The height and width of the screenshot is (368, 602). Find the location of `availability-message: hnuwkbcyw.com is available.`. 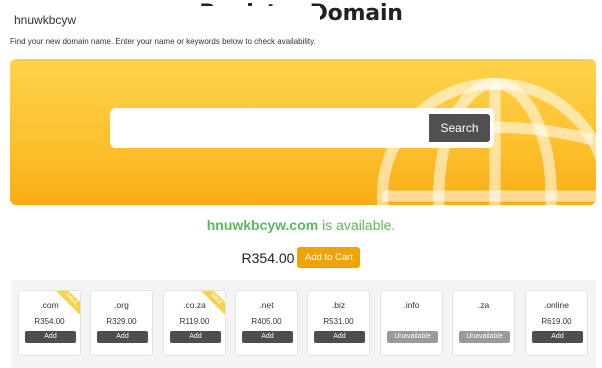

availability-message: hnuwkbcyw.com is available. is located at coordinates (301, 225).